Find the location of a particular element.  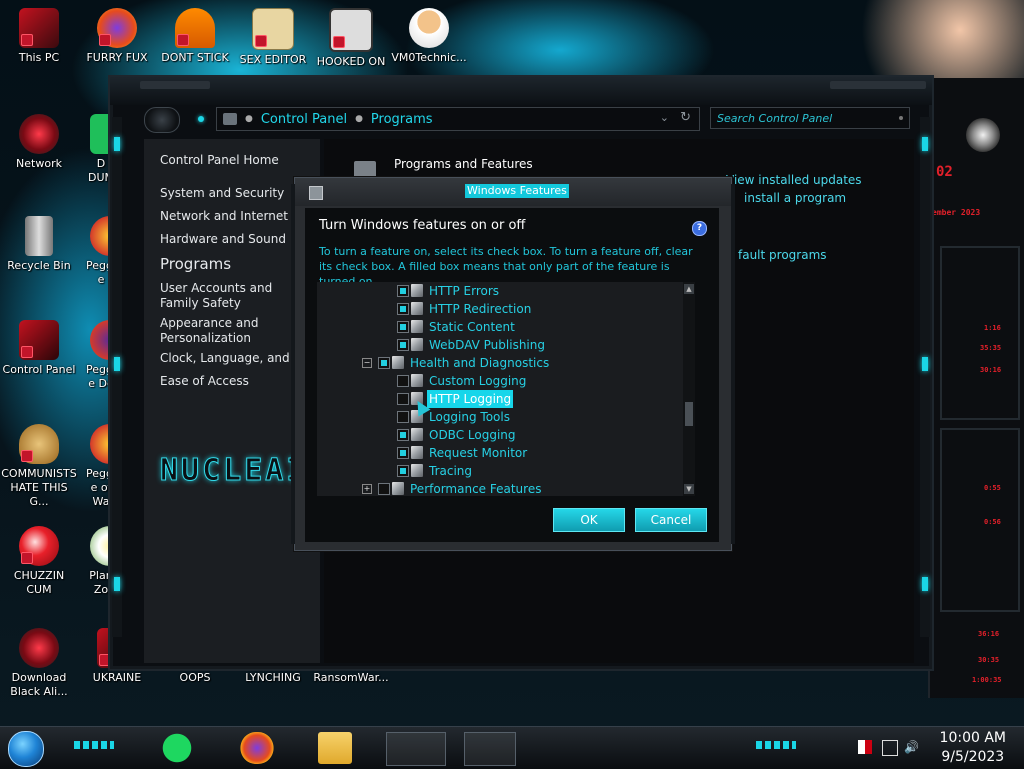

tree-item-http-logging: HTTP Logging is located at coordinates (502, 399).